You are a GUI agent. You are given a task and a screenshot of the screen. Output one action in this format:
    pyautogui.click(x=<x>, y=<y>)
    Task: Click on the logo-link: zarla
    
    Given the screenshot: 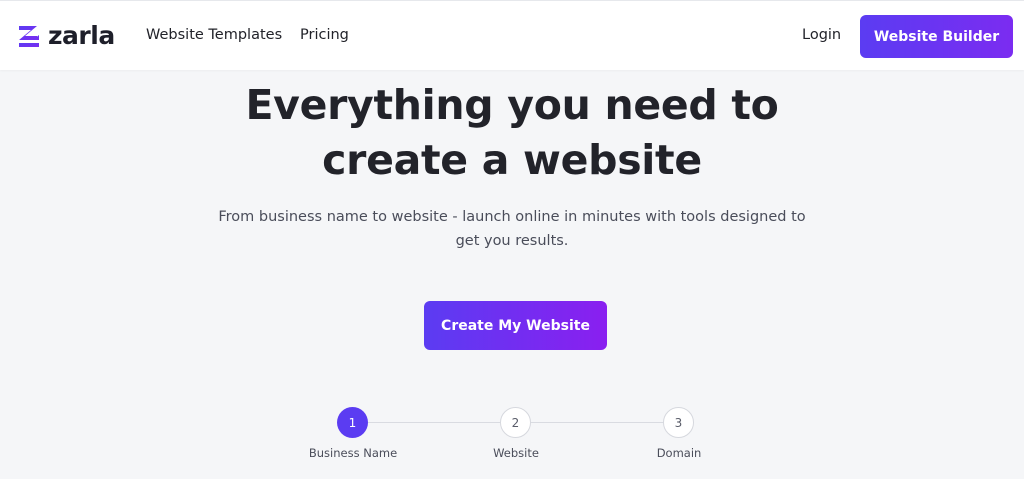 What is the action you would take?
    pyautogui.click(x=65, y=36)
    